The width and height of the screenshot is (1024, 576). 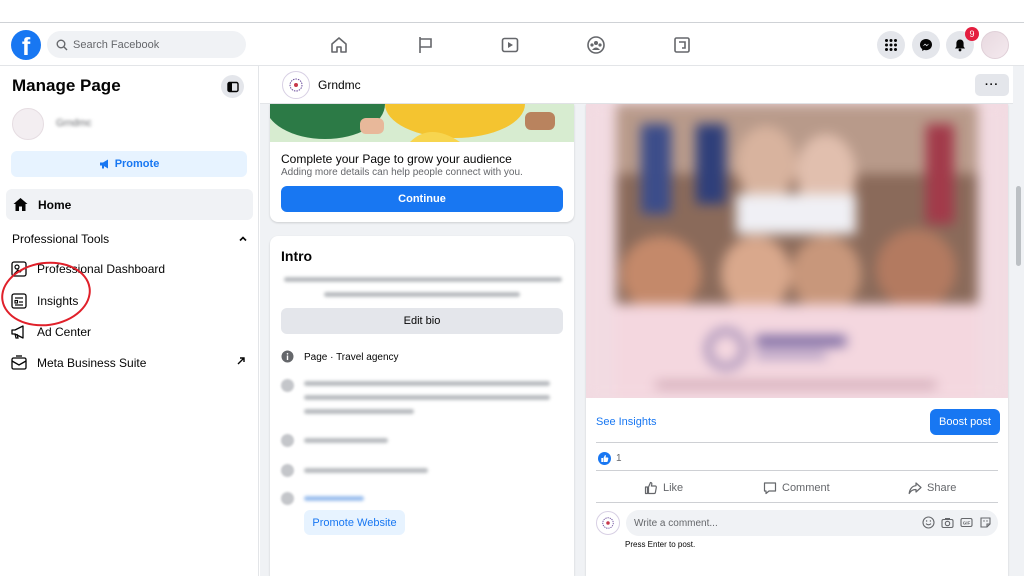 I want to click on boost-post-button: Boost post, so click(x=965, y=422).